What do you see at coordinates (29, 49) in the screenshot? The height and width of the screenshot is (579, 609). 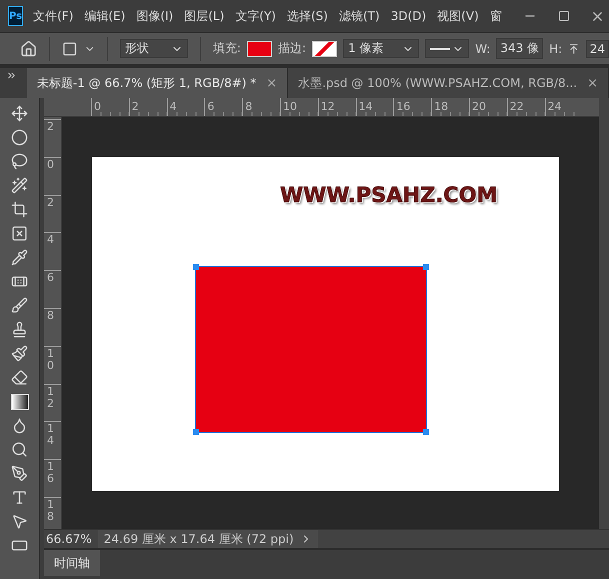 I see `home-icon` at bounding box center [29, 49].